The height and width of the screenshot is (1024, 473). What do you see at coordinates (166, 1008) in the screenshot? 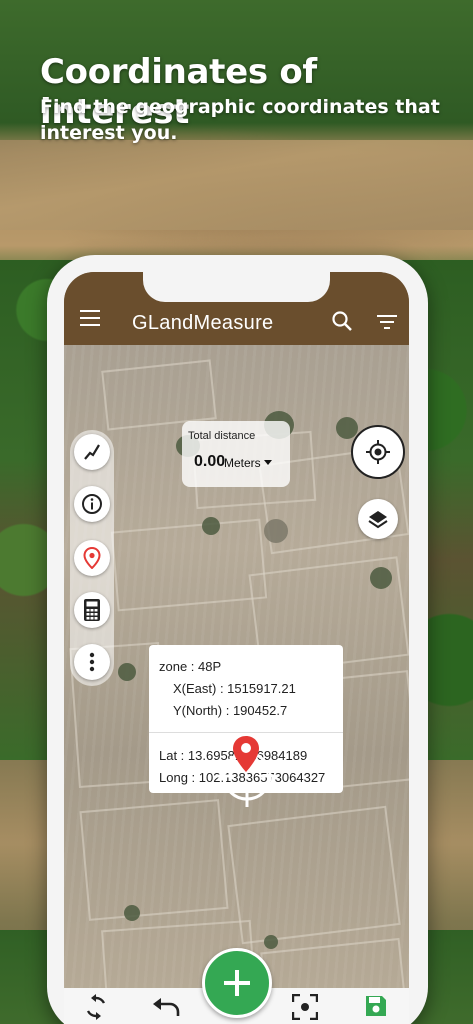
I see `undo-icon` at bounding box center [166, 1008].